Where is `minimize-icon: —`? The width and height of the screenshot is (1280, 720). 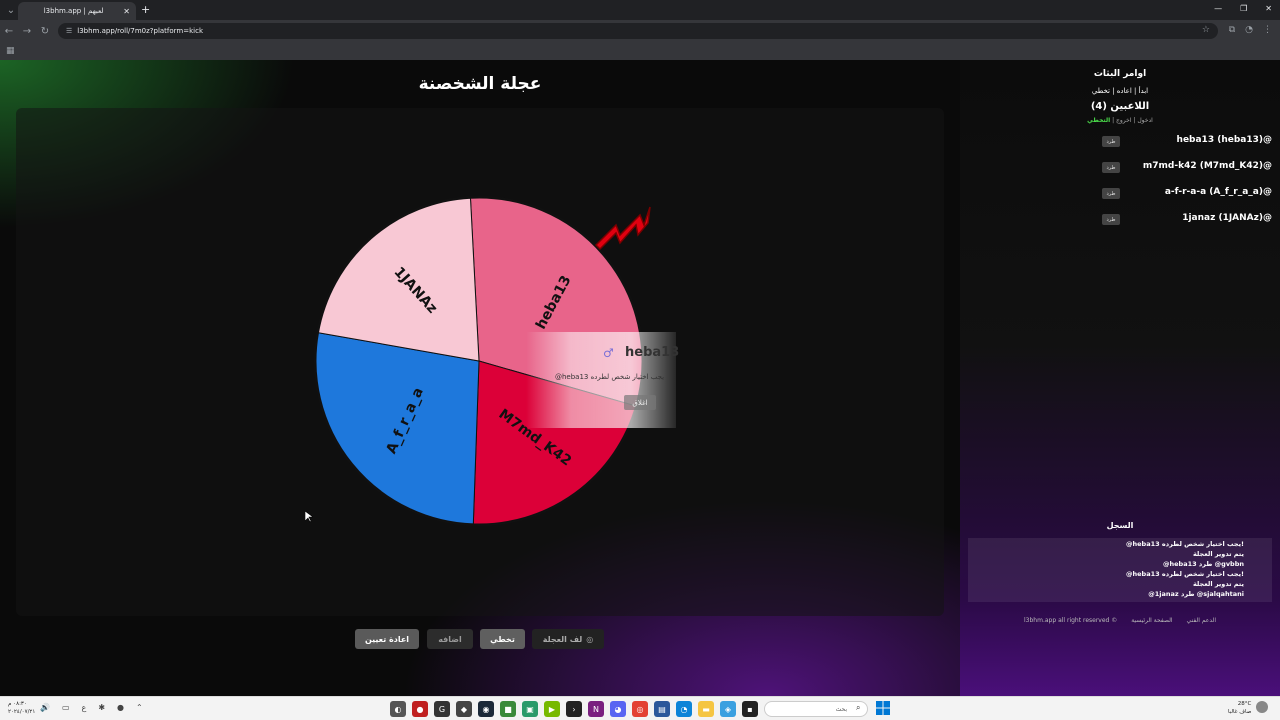 minimize-icon: — is located at coordinates (1218, 8).